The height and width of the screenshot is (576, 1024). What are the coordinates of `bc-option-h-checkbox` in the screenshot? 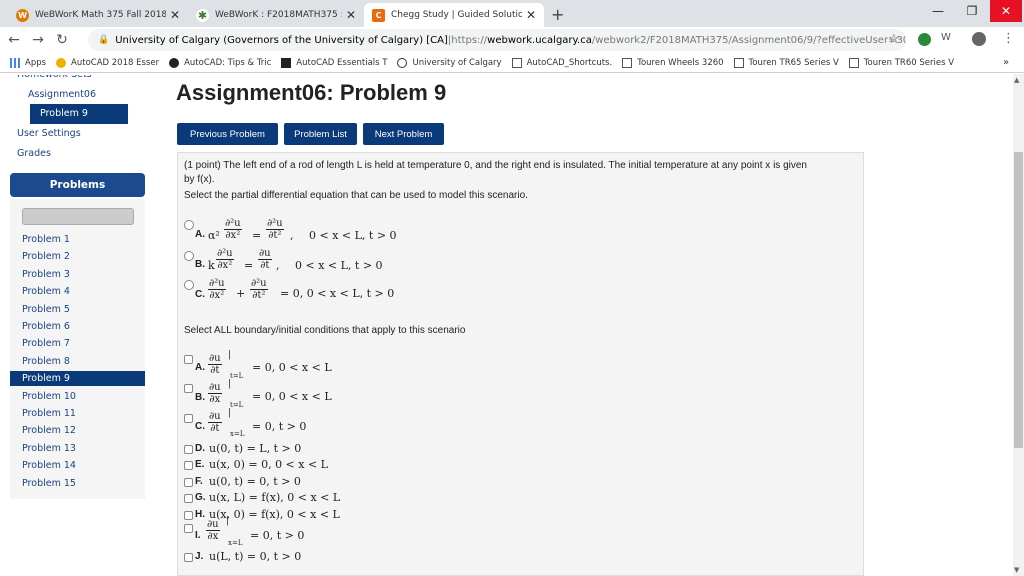 It's located at (188, 515).